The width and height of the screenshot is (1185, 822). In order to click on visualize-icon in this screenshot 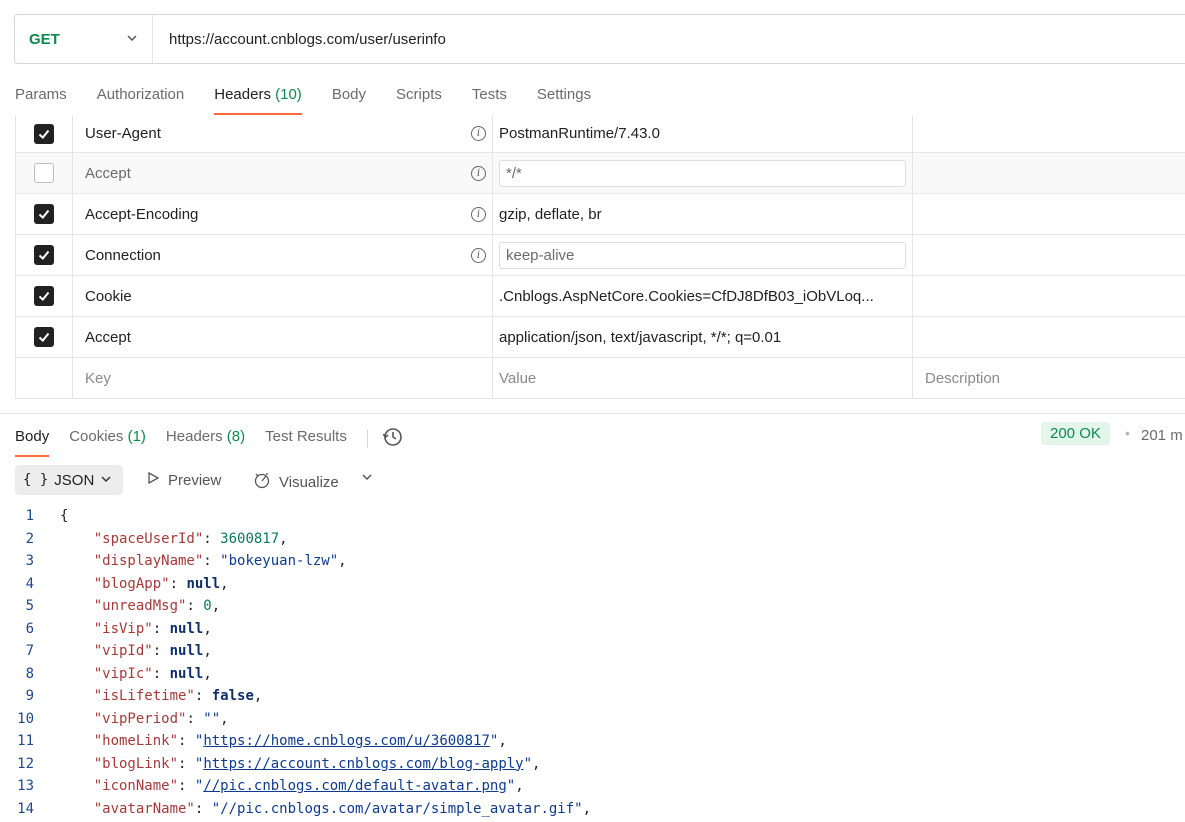, I will do `click(262, 482)`.